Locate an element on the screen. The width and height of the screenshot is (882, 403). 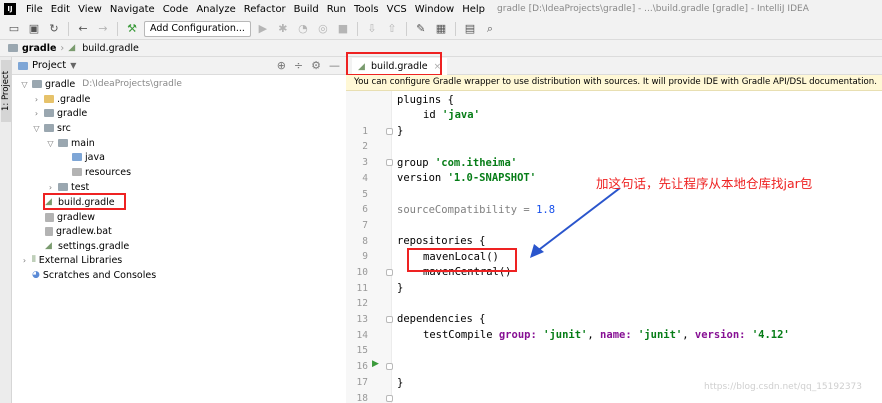
project-view-selector: Project is located at coordinates (49, 65).